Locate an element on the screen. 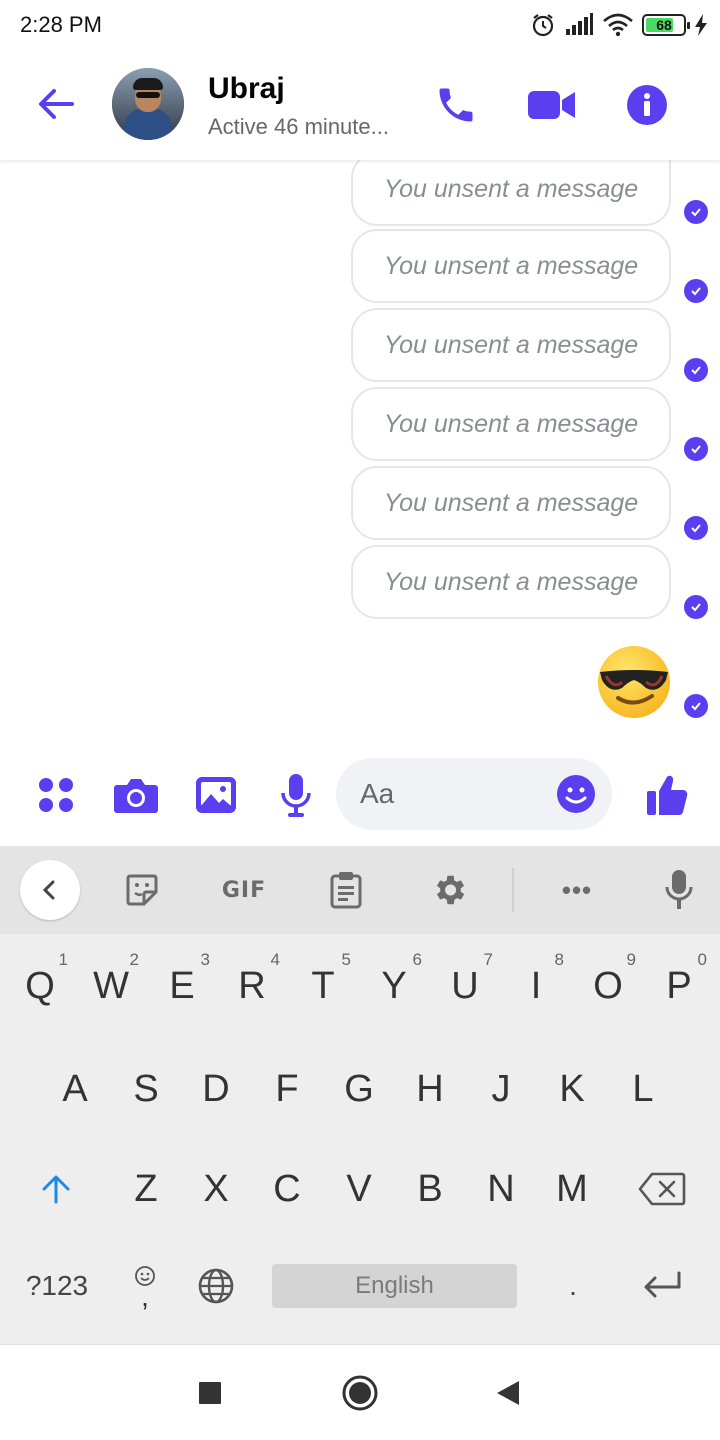 The image size is (720, 1440). clipboard-button is located at coordinates (346, 890).